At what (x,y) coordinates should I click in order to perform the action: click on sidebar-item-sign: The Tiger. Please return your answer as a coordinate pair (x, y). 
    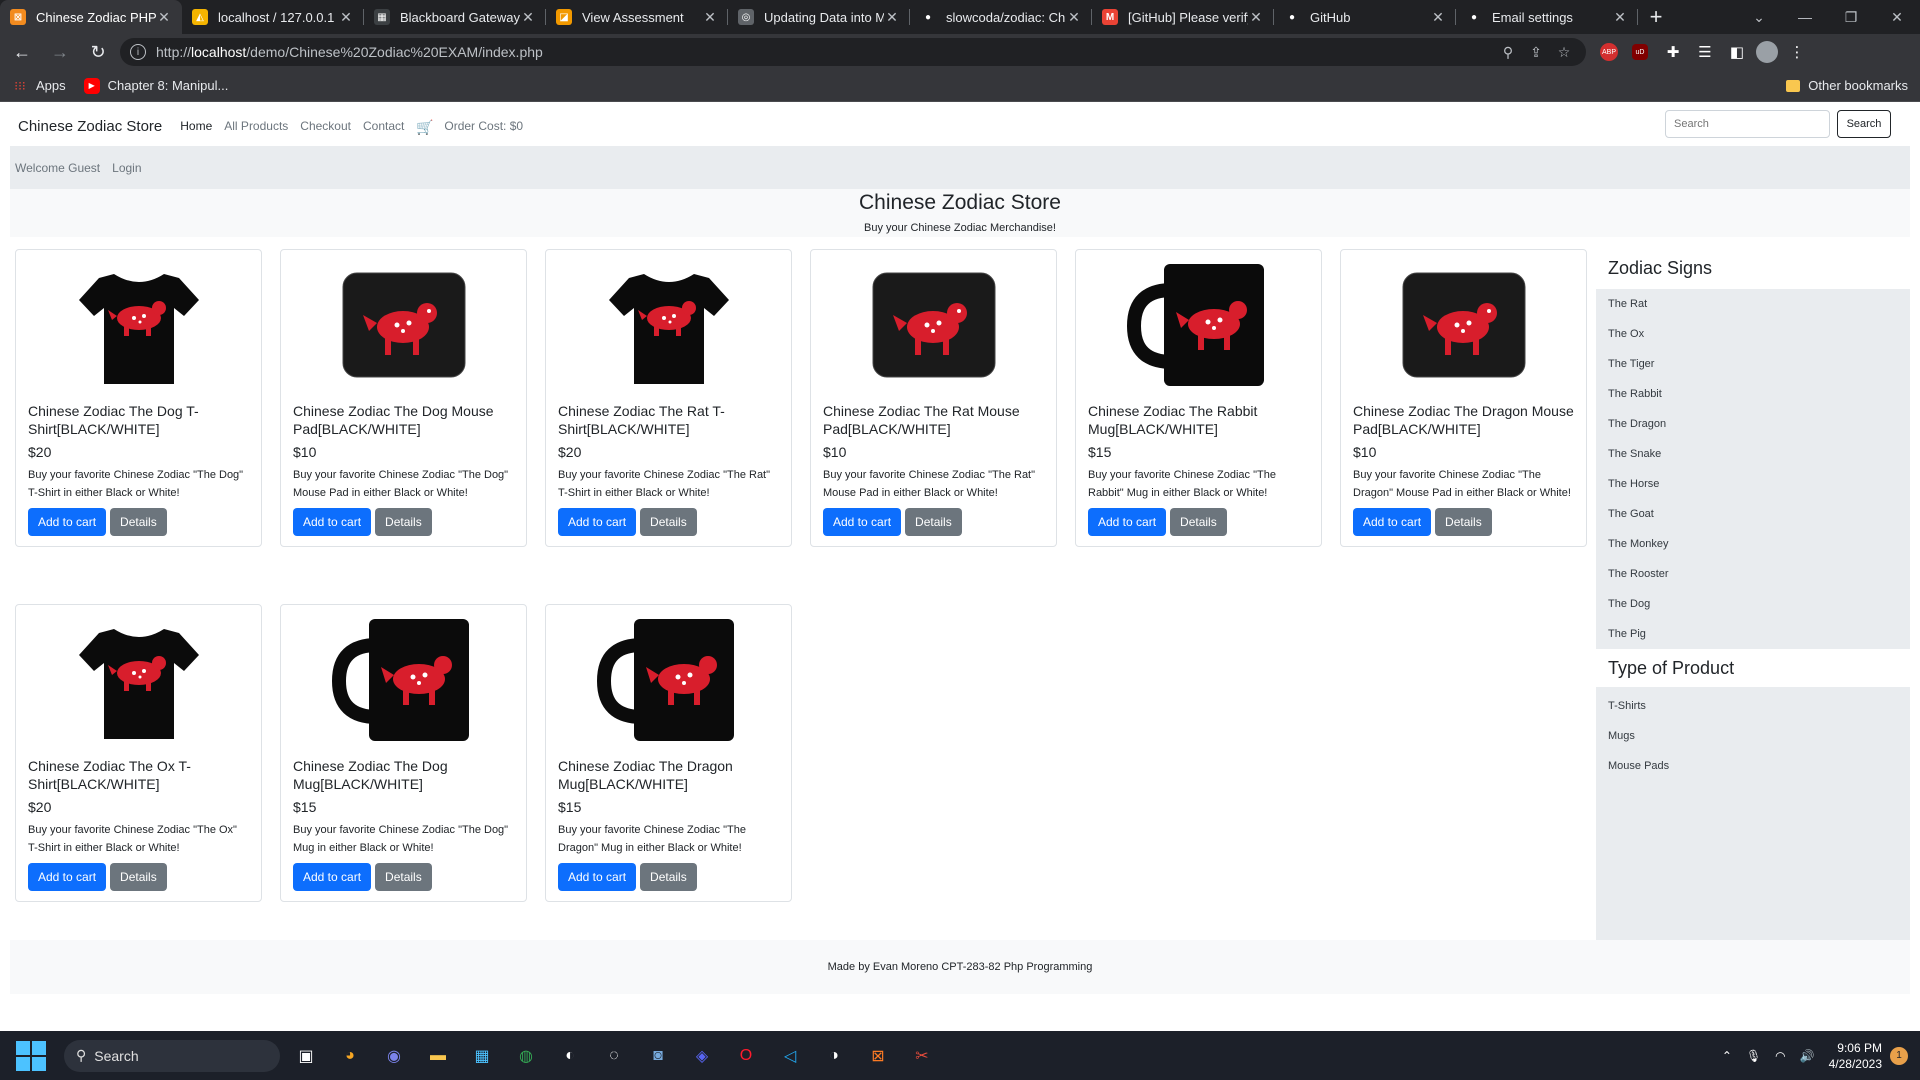
    Looking at the image, I should click on (1753, 364).